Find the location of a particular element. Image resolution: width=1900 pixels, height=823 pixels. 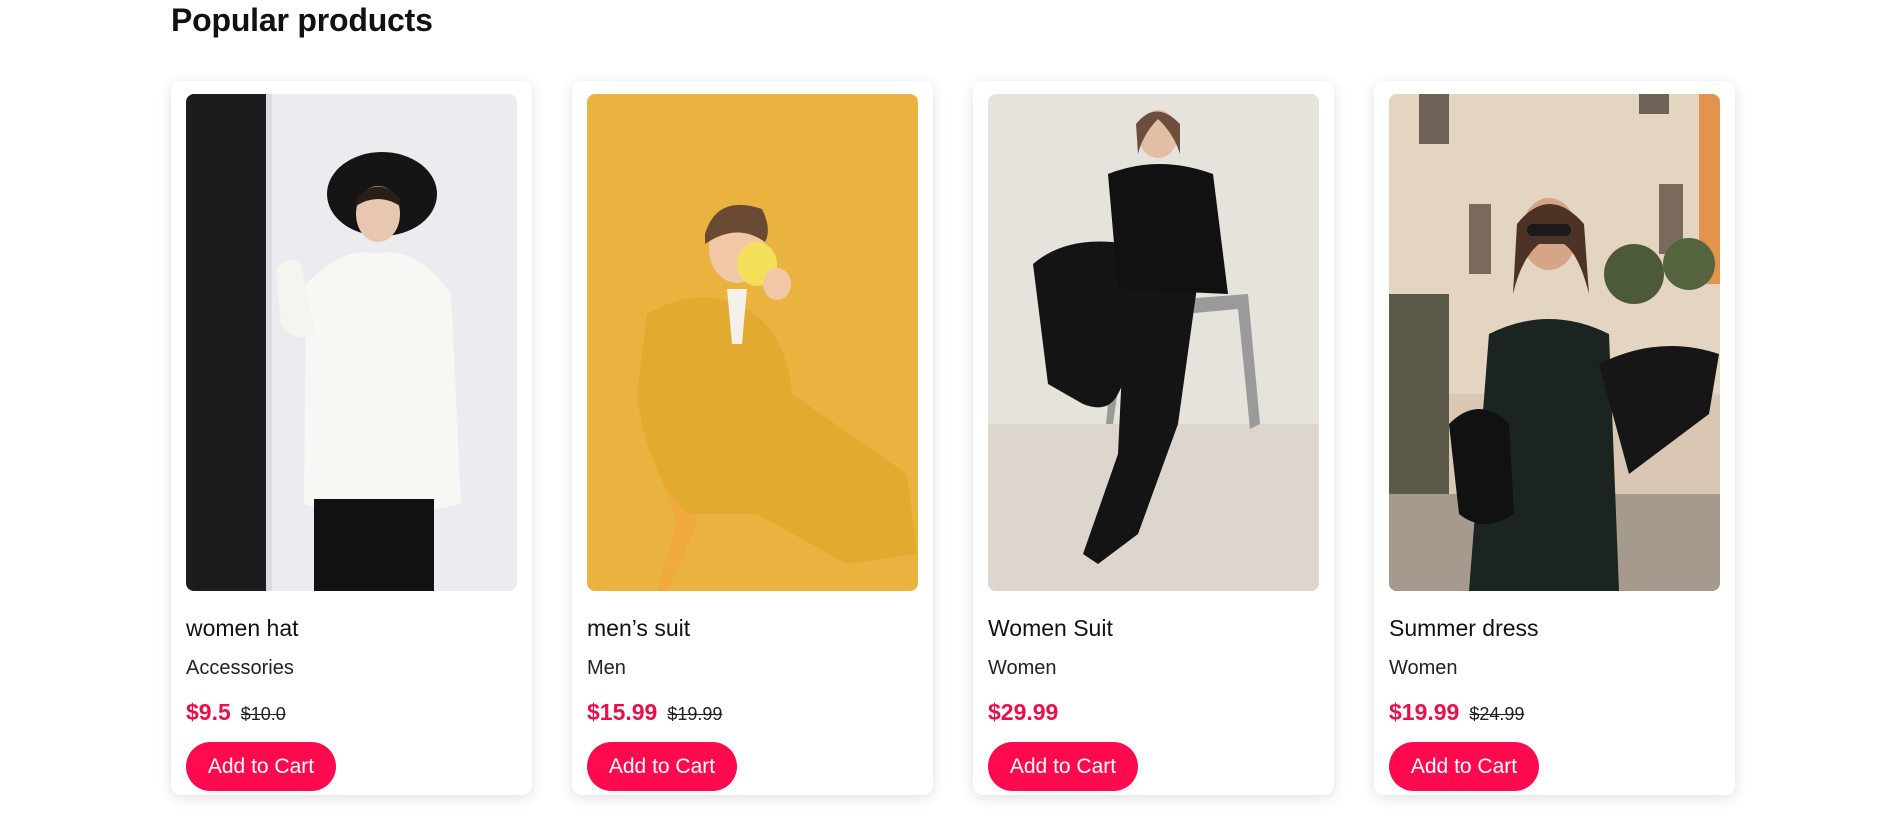

price-row: $15.99 $19.99 is located at coordinates (654, 712).